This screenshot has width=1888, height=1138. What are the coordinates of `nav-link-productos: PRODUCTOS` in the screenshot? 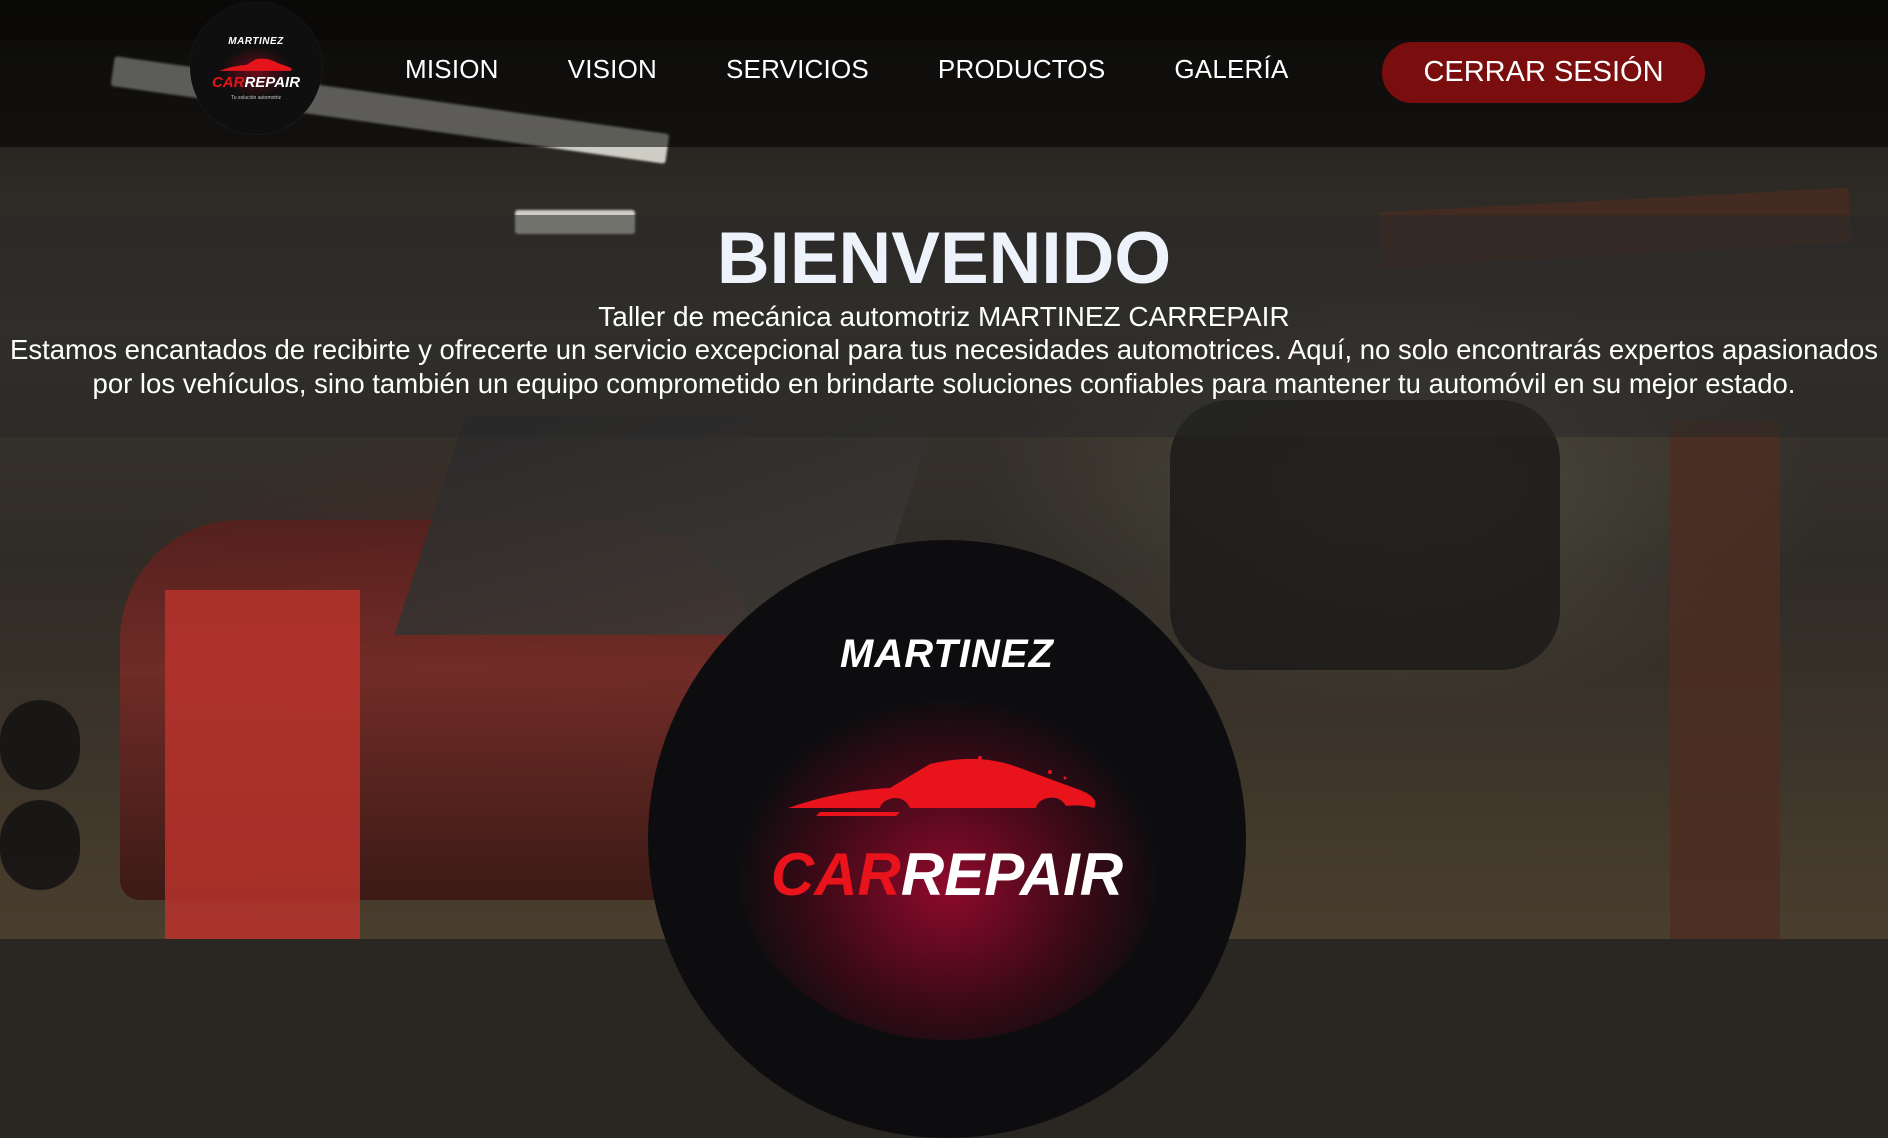 It's located at (1021, 69).